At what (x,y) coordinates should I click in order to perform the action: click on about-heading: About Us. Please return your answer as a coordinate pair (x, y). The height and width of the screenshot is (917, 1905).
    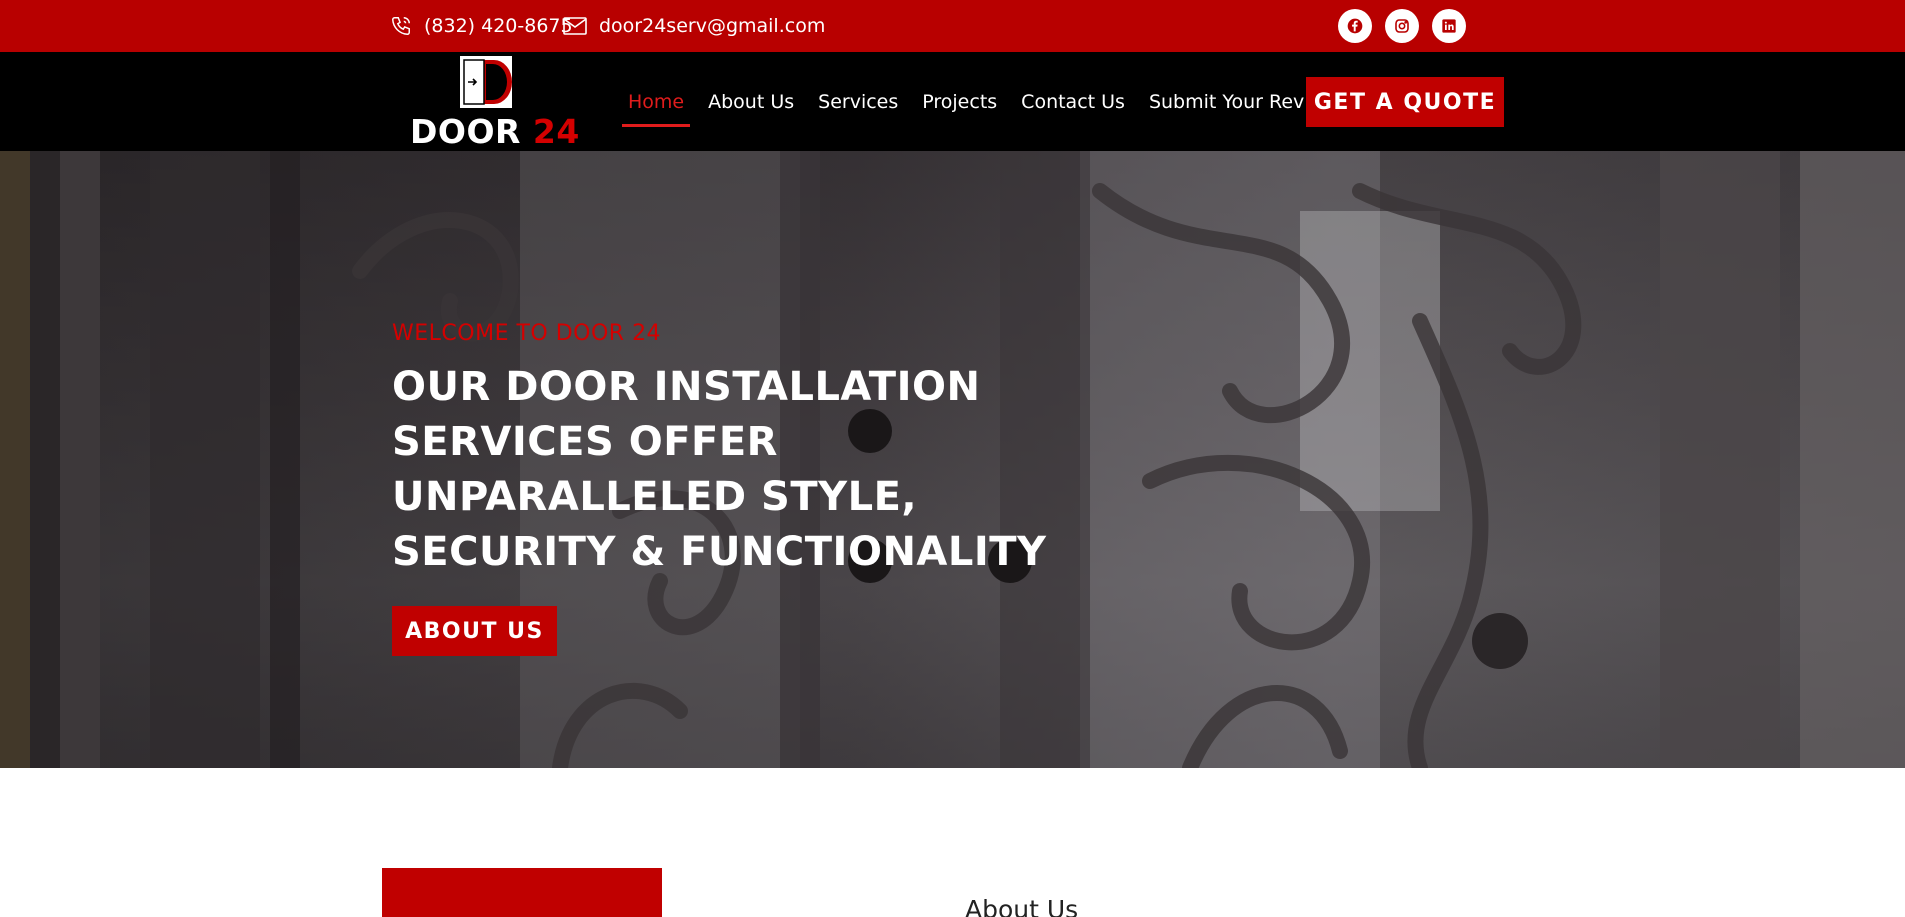
    Looking at the image, I should click on (1022, 906).